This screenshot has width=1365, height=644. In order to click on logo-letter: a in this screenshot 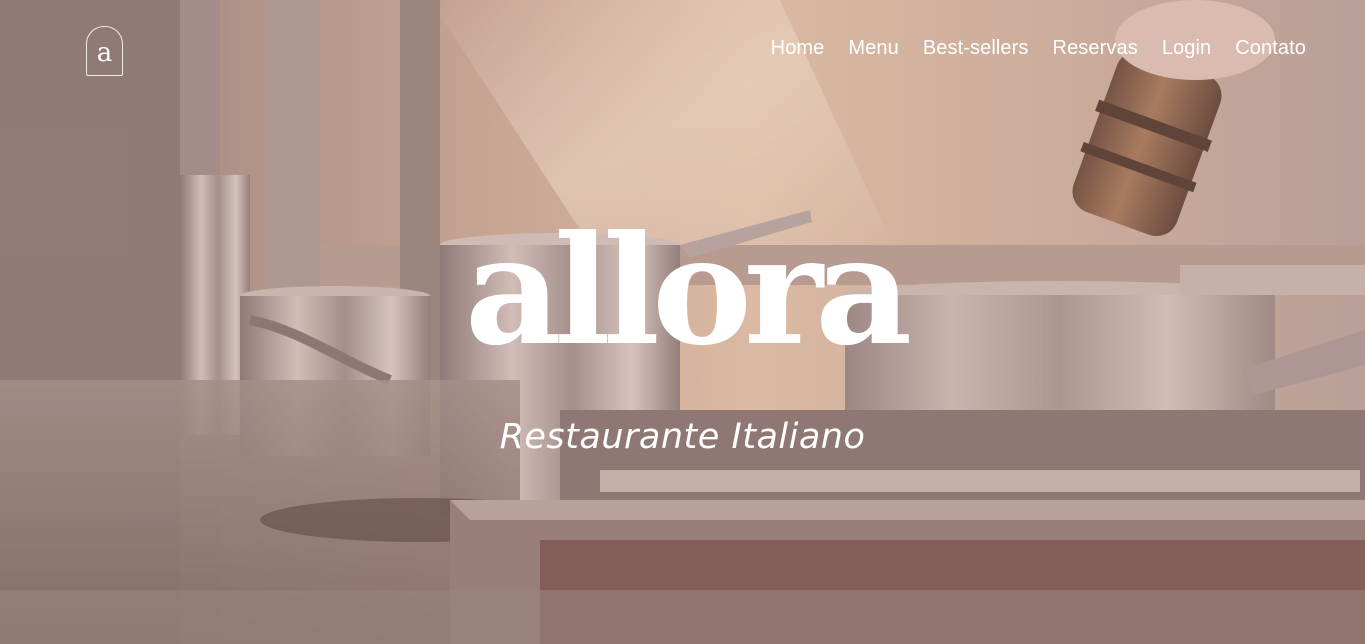, I will do `click(104, 53)`.